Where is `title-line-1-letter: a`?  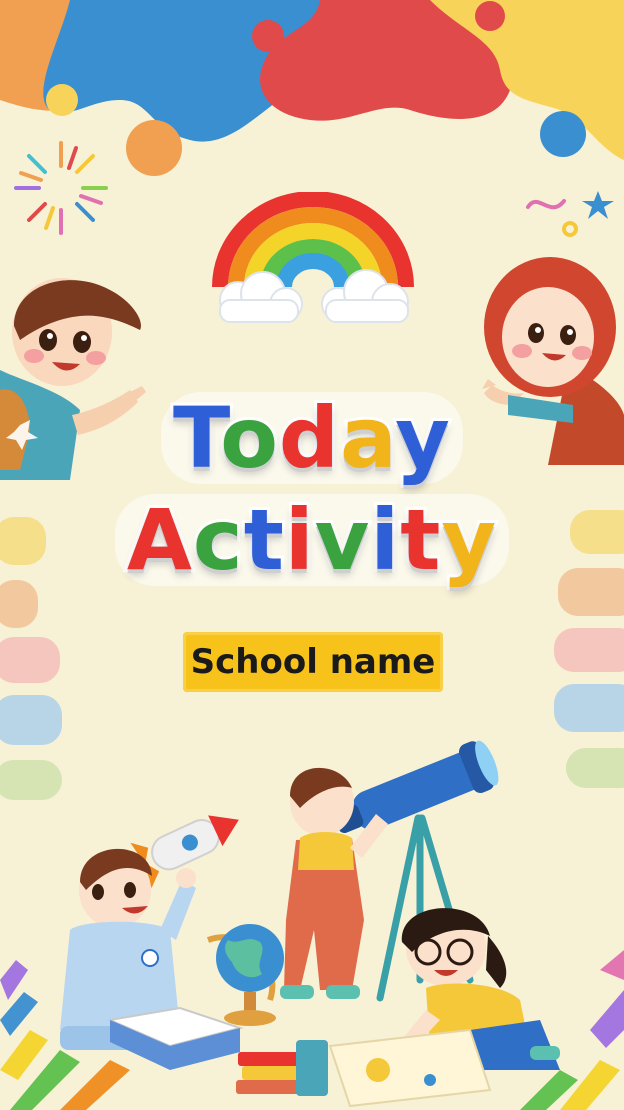 title-line-1-letter: a is located at coordinates (367, 438).